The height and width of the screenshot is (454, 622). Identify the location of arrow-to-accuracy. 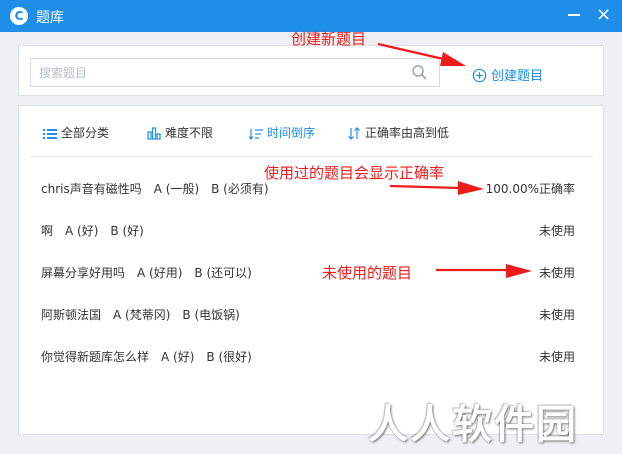
(425, 187).